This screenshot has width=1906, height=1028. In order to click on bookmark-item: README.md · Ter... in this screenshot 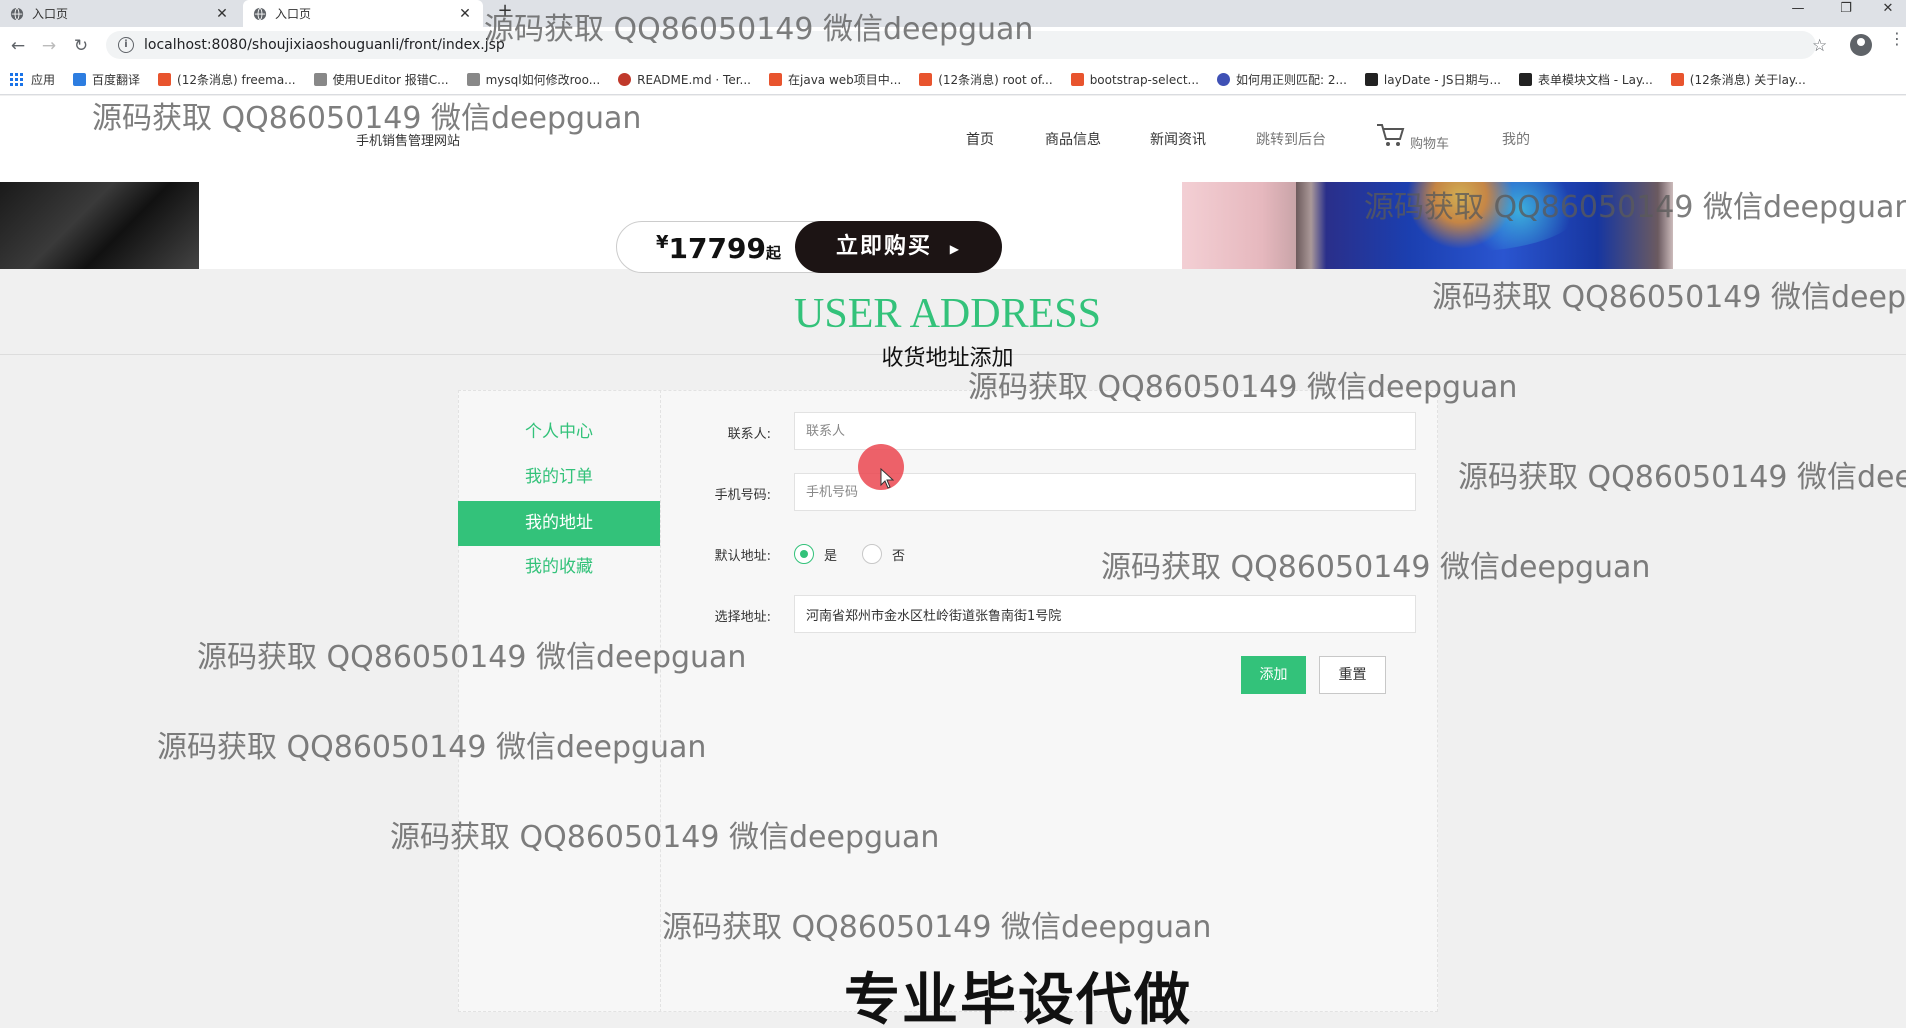, I will do `click(684, 80)`.